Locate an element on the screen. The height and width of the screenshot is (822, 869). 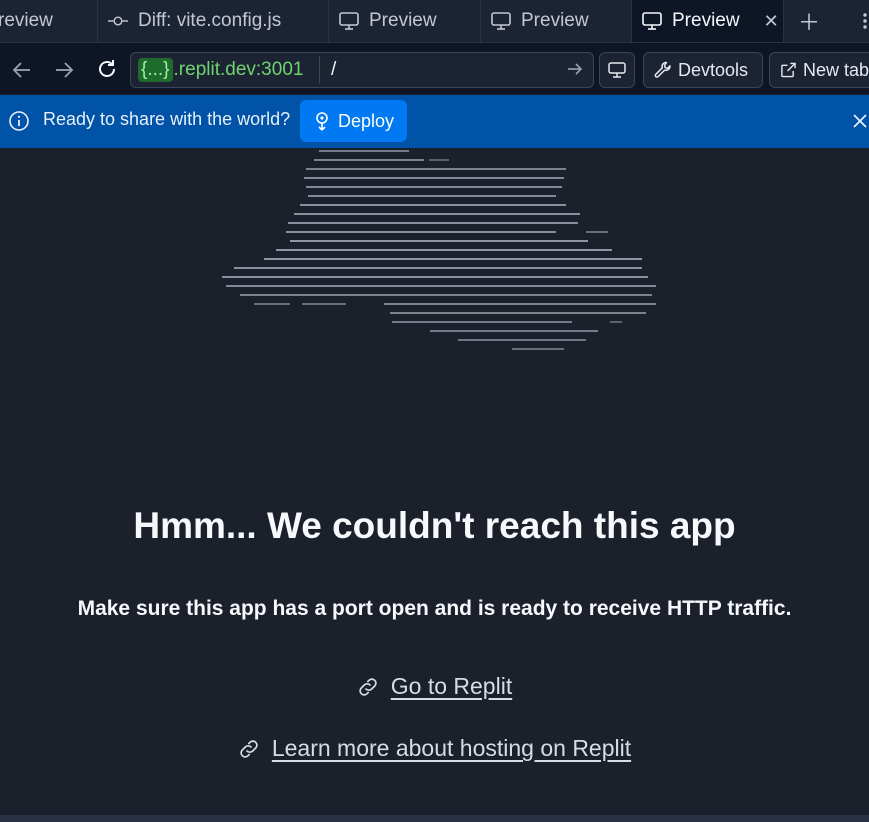
forward-button is located at coordinates (64, 70).